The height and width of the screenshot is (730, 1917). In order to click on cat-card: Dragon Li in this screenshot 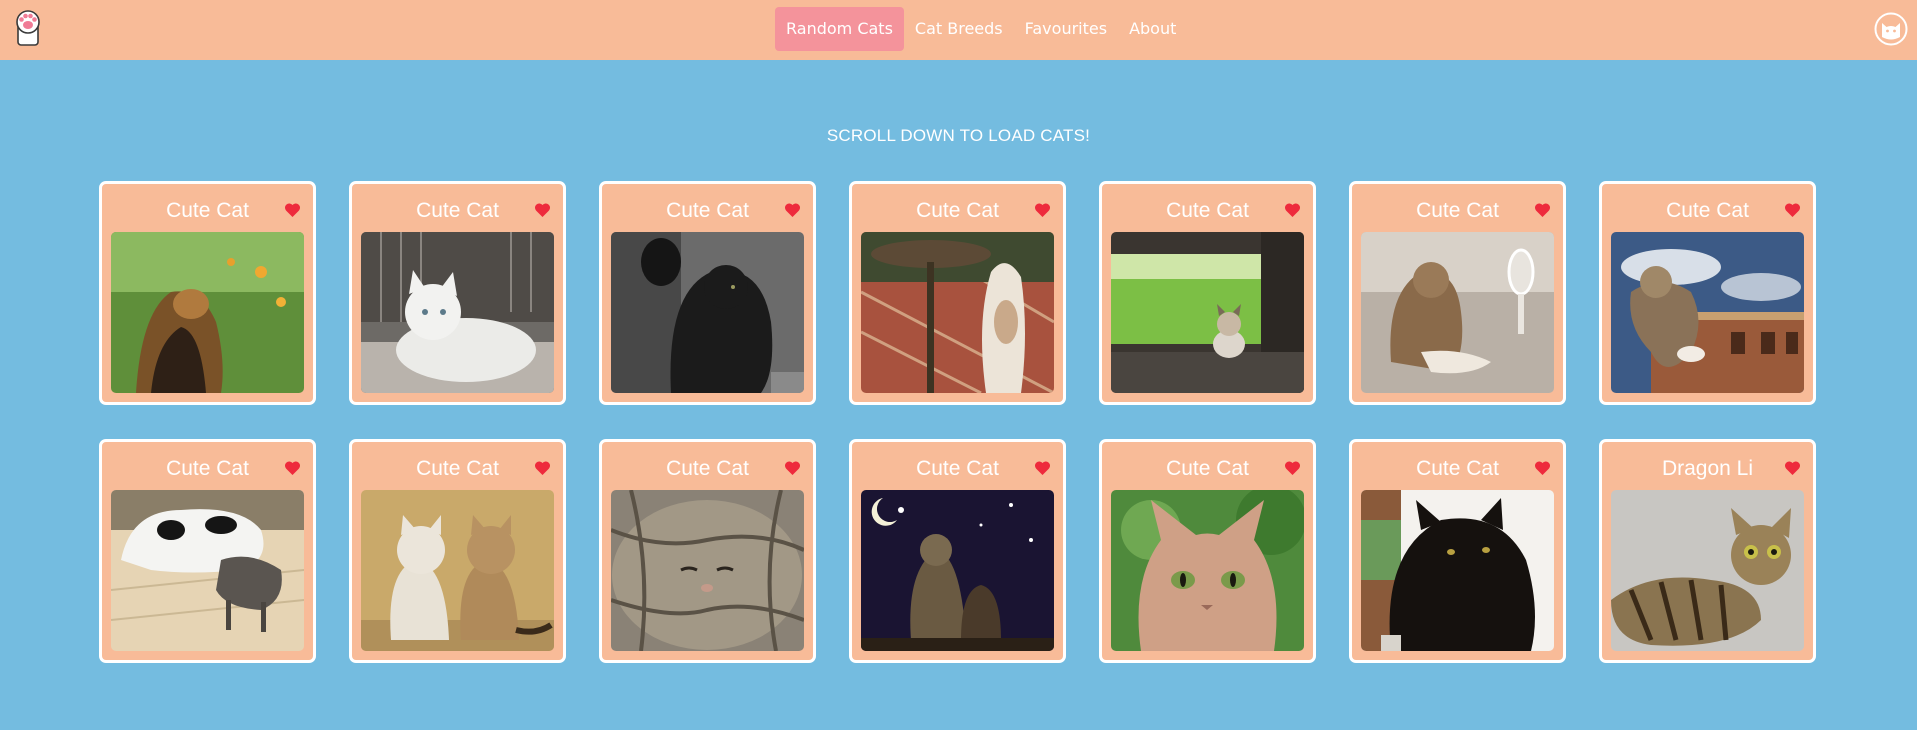, I will do `click(1707, 551)`.